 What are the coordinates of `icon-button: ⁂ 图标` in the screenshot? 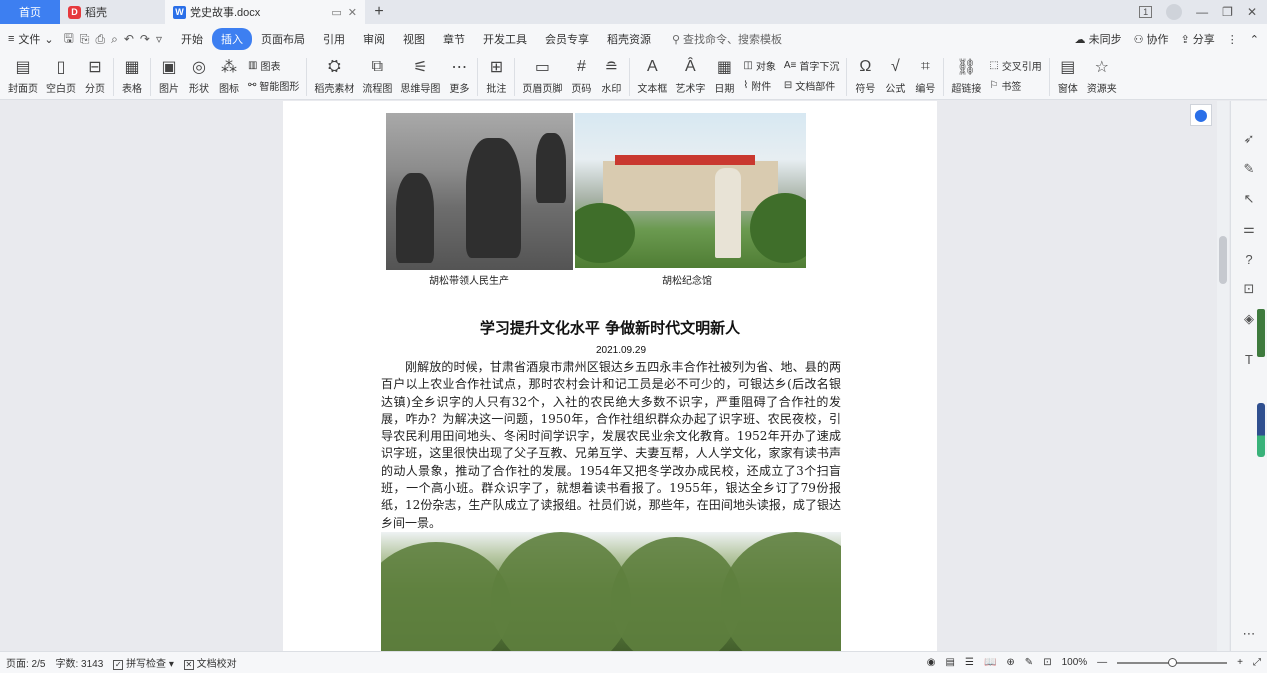 It's located at (229, 75).